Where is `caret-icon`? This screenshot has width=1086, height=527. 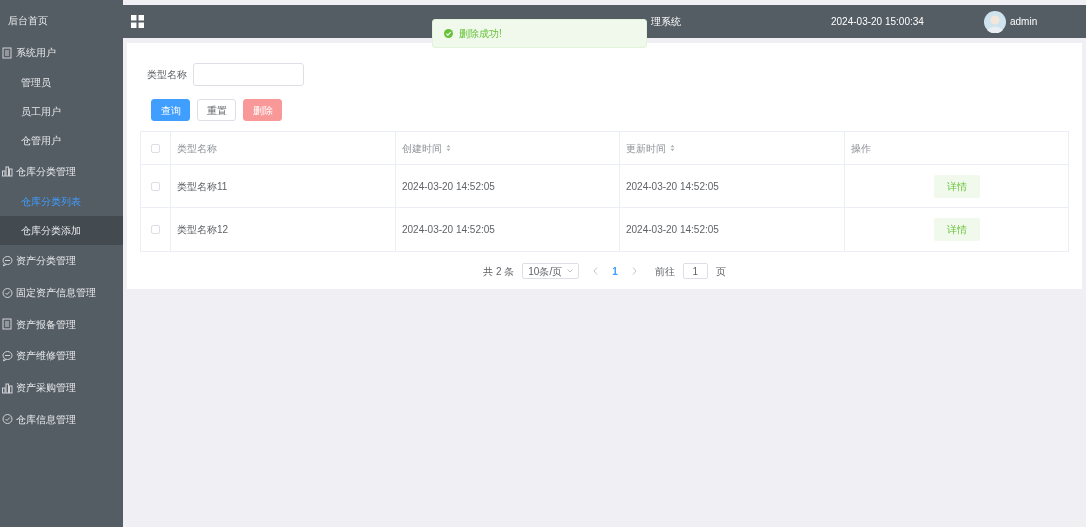
caret-icon is located at coordinates (570, 271).